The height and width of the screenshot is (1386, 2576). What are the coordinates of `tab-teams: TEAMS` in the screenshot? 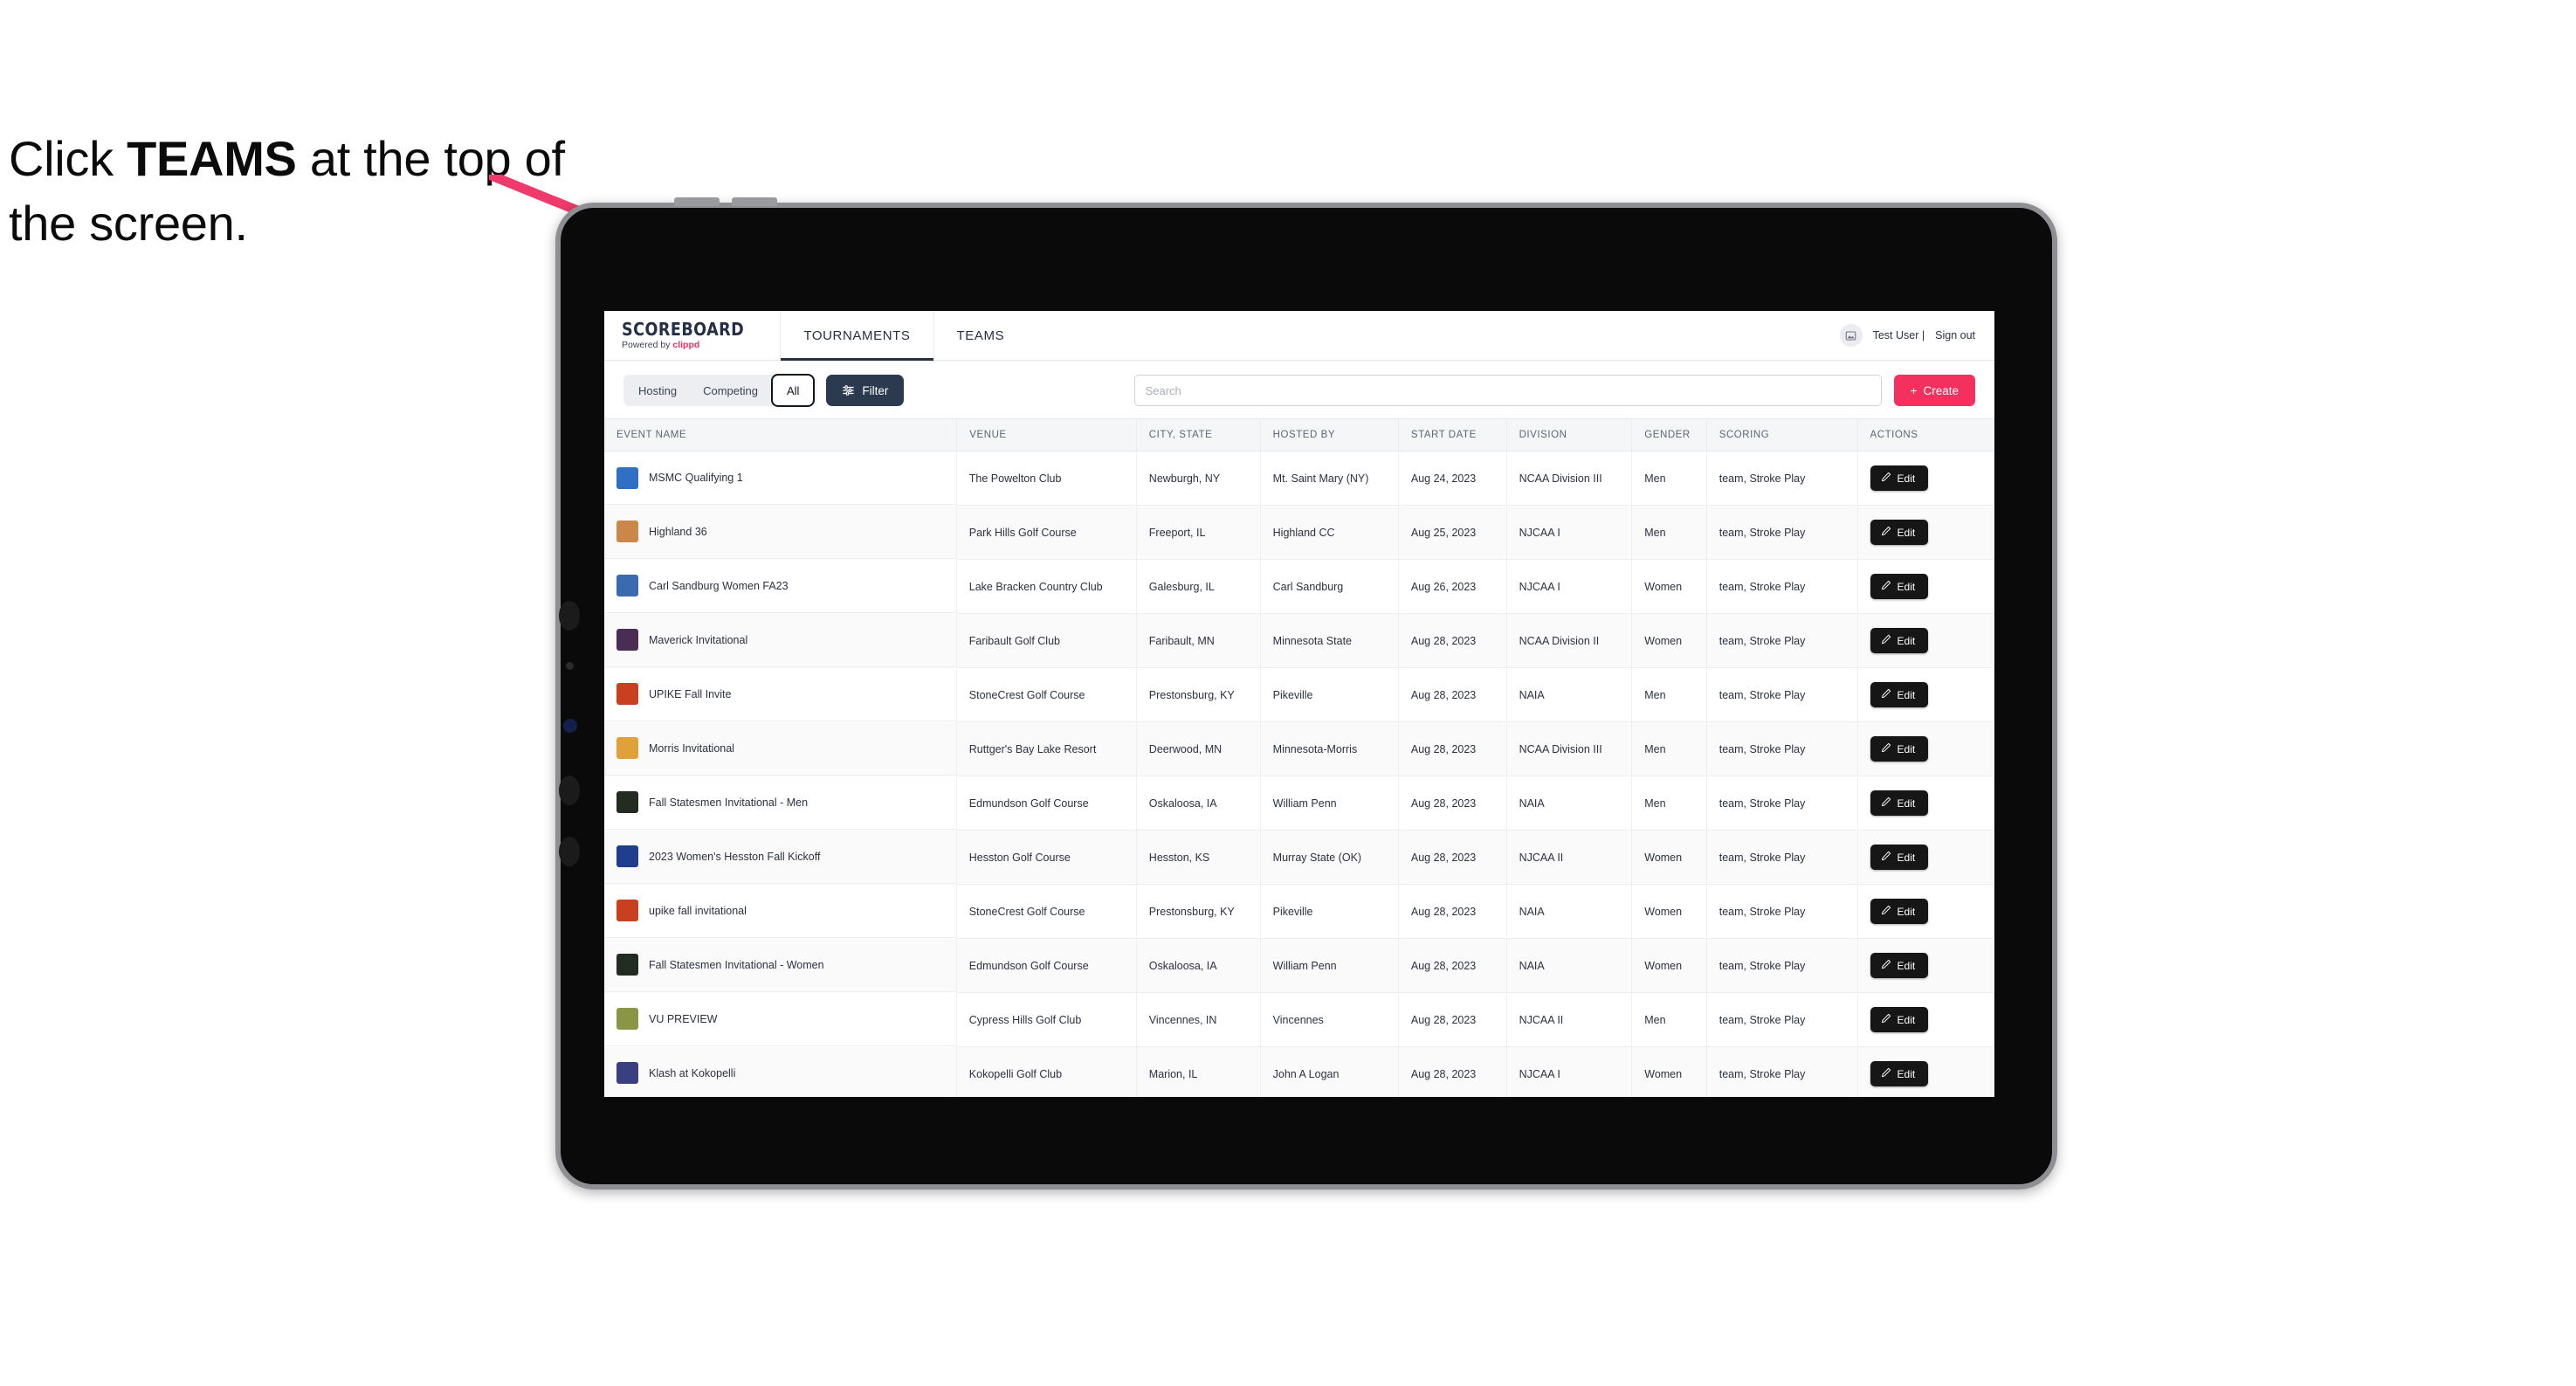 It's located at (980, 335).